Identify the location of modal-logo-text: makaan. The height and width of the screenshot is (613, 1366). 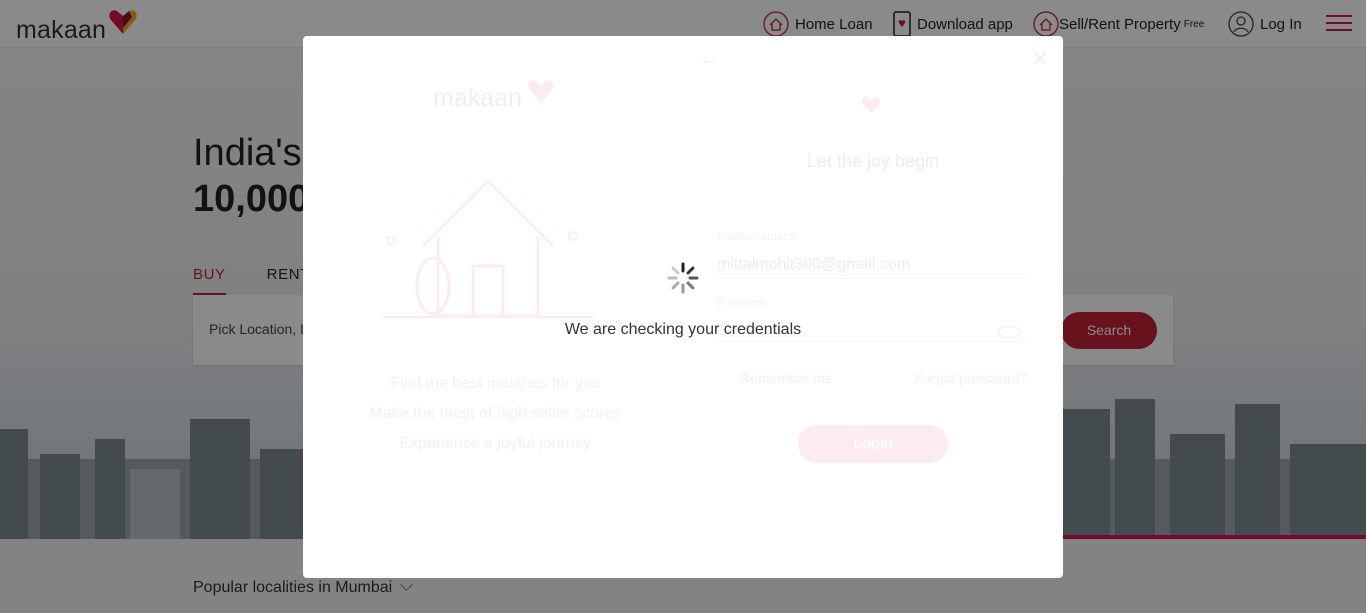
(477, 98).